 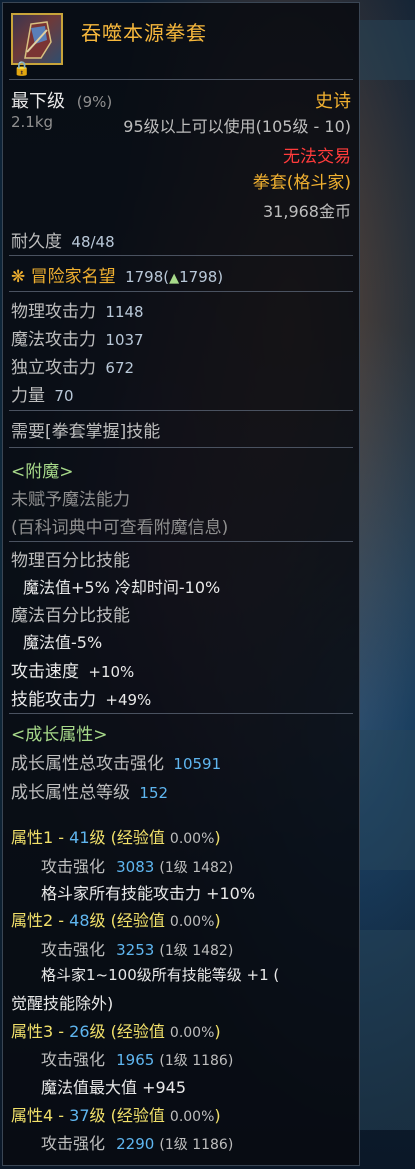 I want to click on stat-strength: 力量 70, so click(x=42, y=393).